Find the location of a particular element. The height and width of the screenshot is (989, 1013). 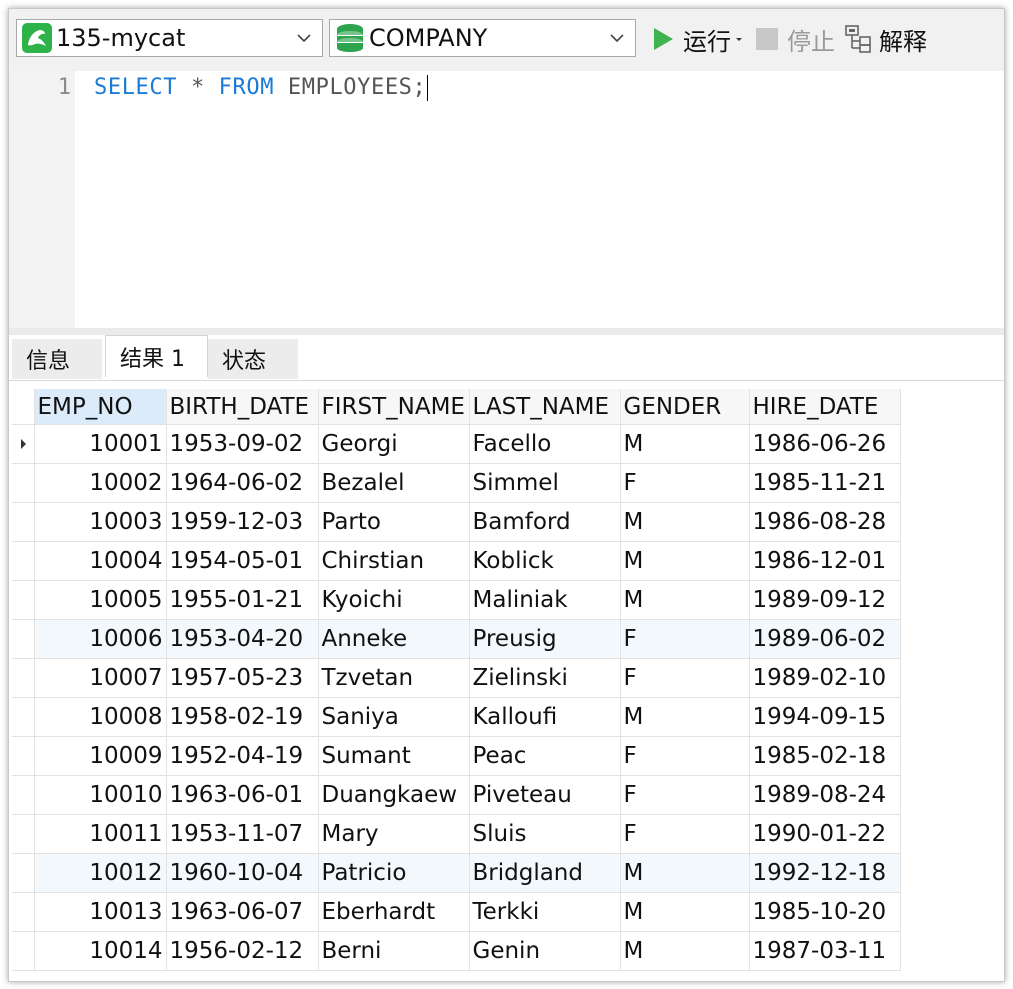

table-cell: Parto is located at coordinates (394, 522).